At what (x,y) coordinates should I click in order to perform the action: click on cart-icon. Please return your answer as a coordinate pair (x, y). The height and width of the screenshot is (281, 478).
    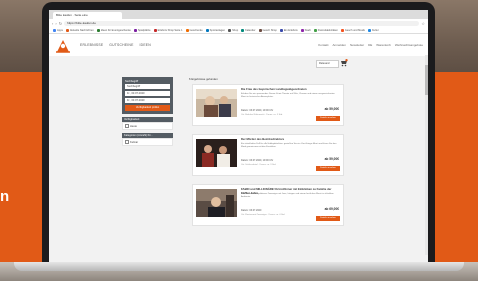
    Looking at the image, I should click on (344, 63).